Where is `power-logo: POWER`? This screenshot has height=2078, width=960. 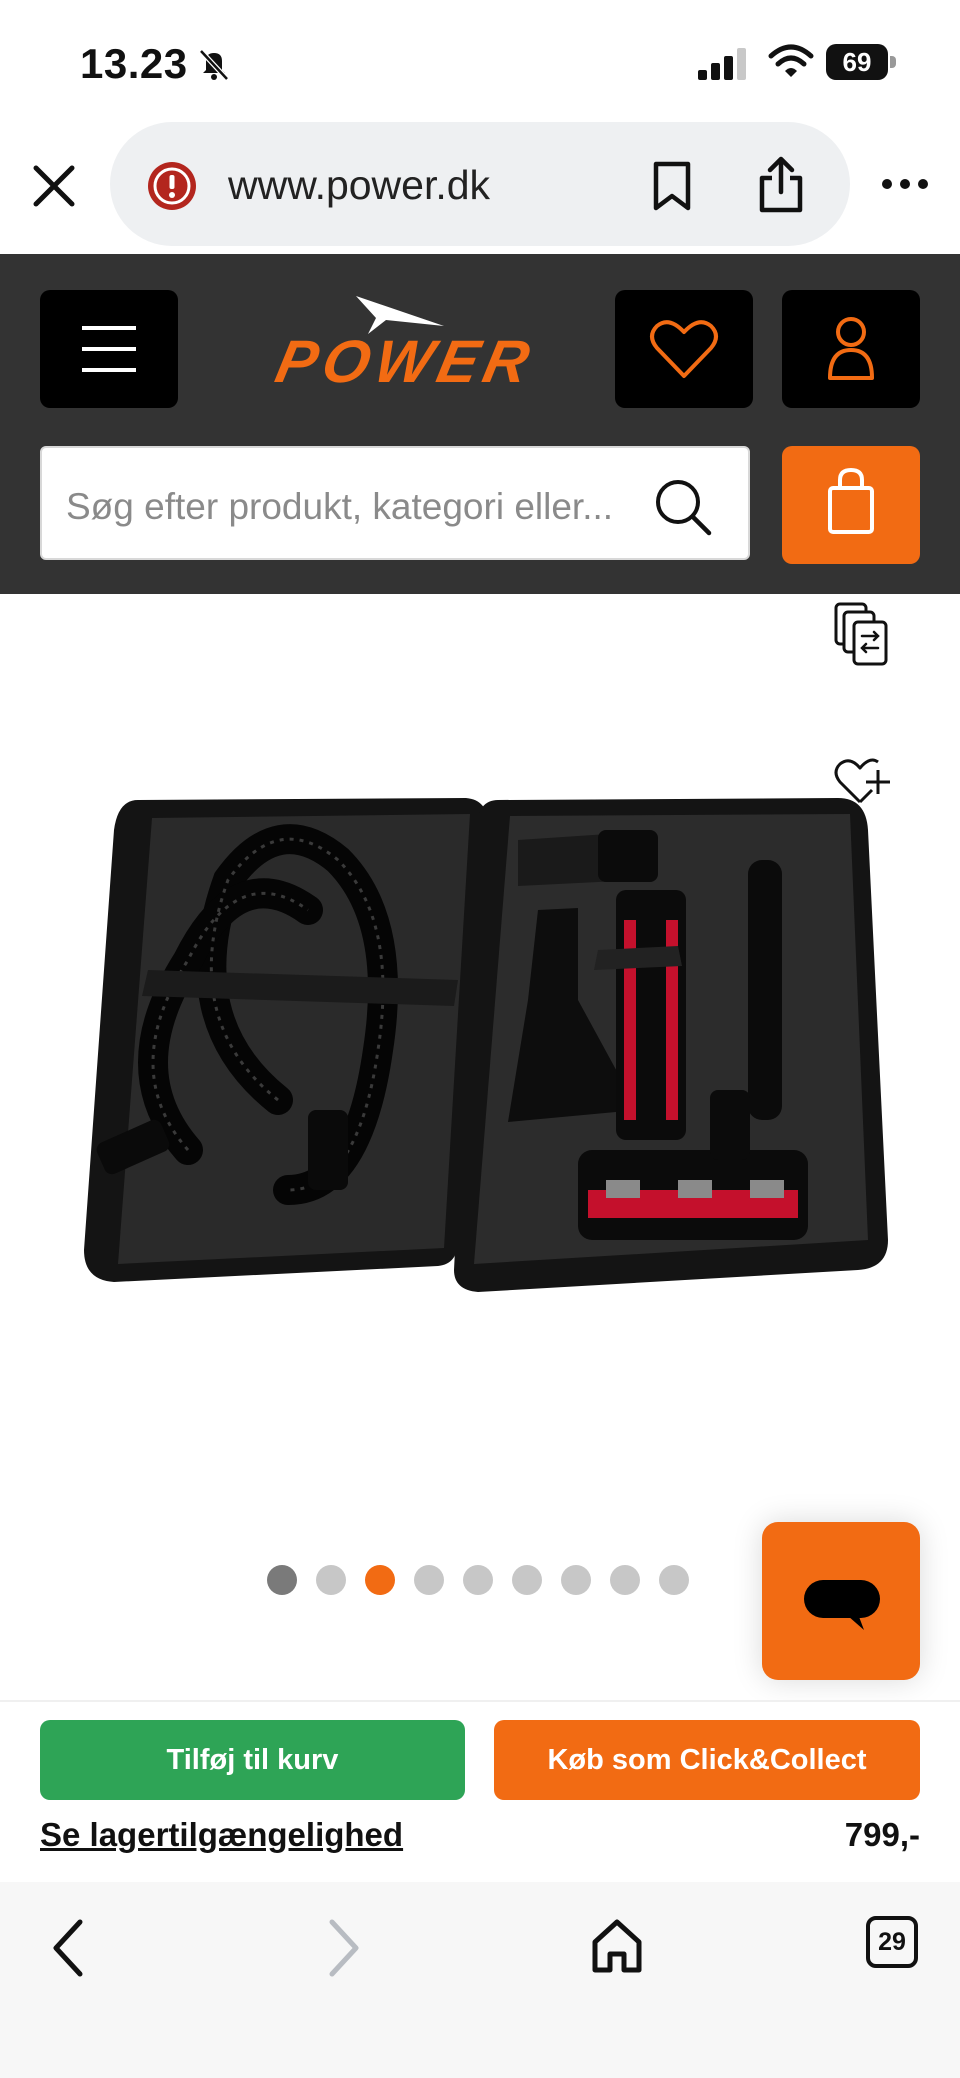
power-logo: POWER is located at coordinates (402, 344).